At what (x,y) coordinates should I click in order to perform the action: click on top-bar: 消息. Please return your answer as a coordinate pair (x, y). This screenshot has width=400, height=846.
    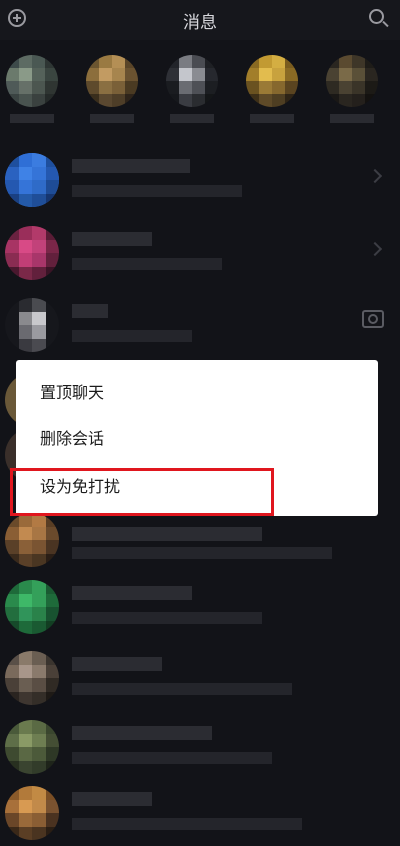
    Looking at the image, I should click on (200, 20).